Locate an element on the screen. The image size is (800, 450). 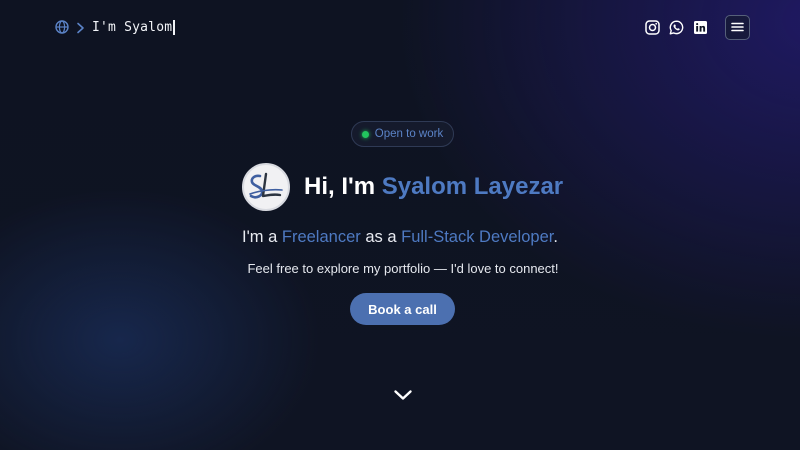
menu-button is located at coordinates (737, 27).